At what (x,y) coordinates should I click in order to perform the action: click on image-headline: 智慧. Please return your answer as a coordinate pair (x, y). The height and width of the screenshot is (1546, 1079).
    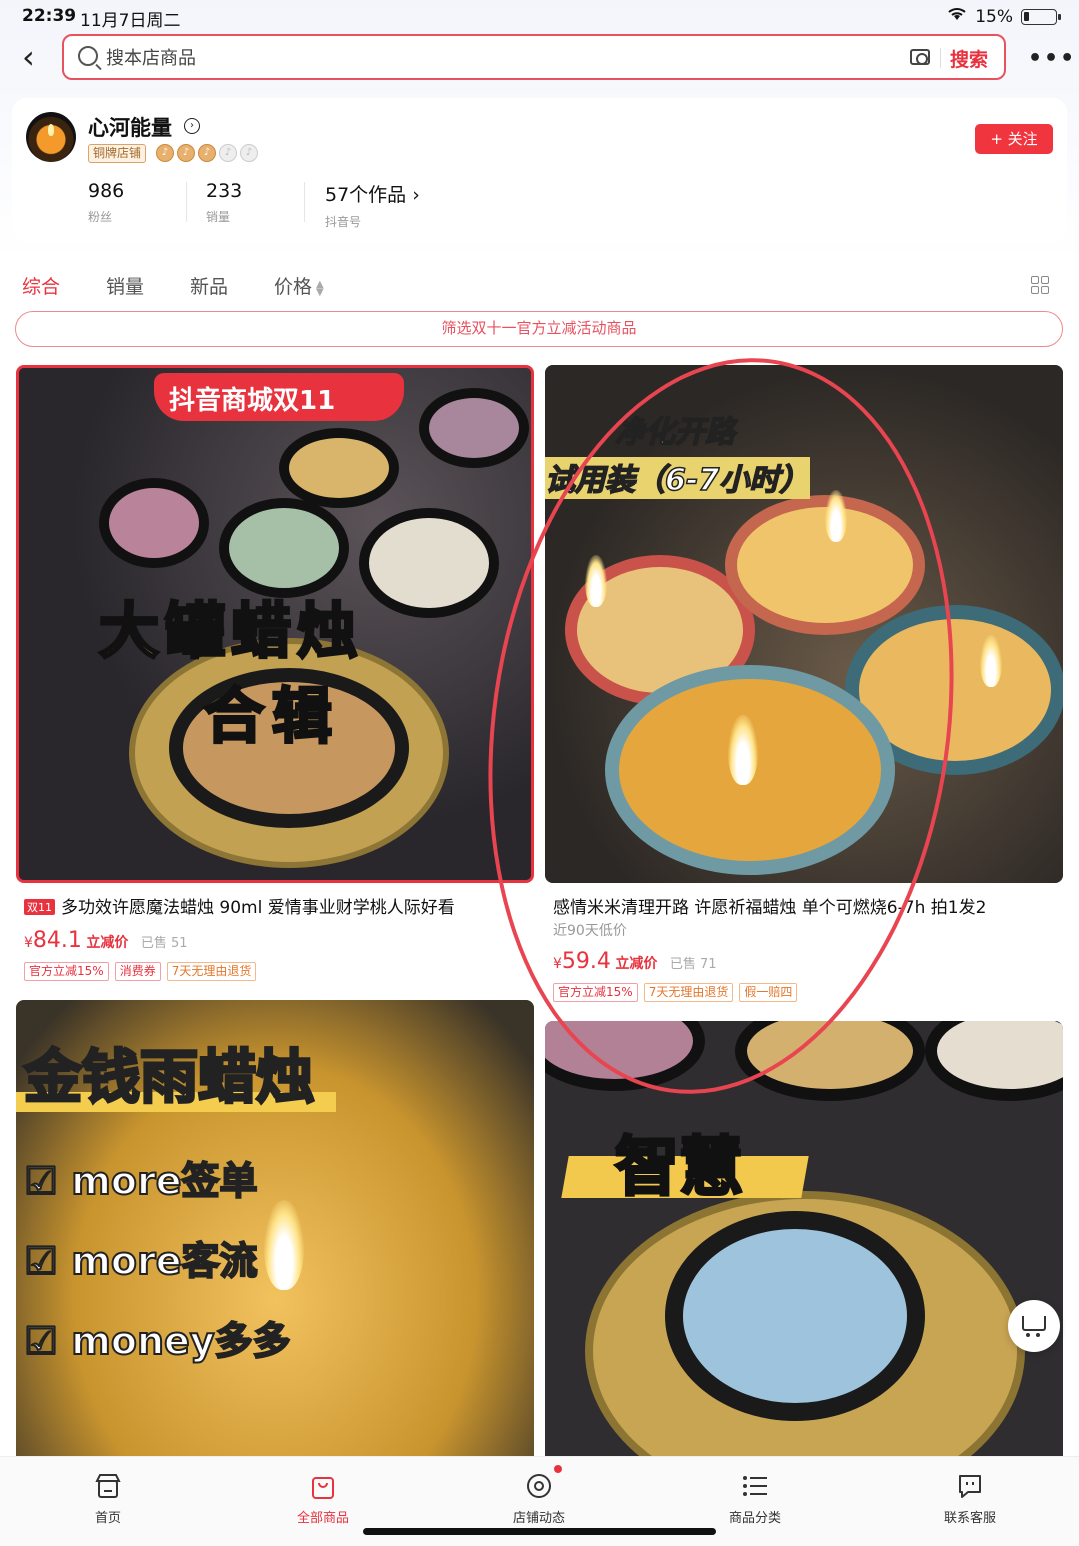
    Looking at the image, I should click on (679, 1168).